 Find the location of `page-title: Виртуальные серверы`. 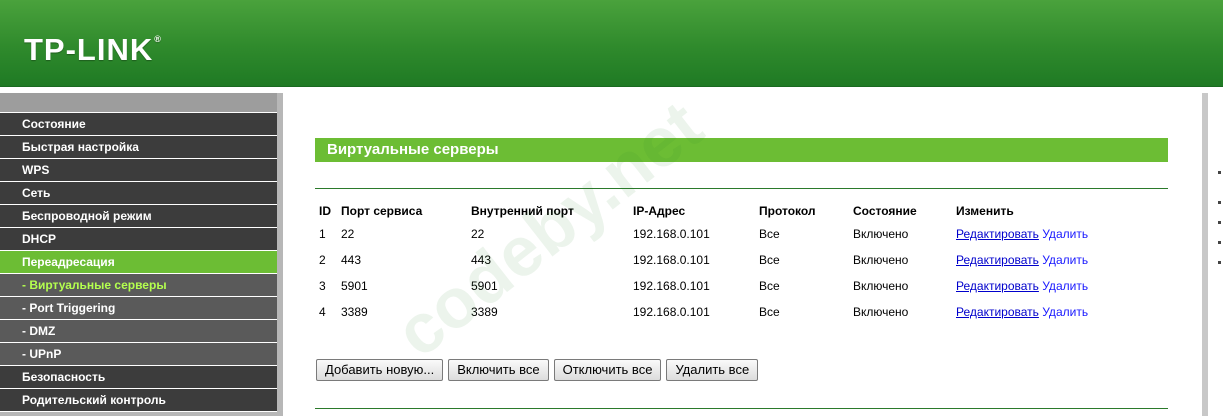

page-title: Виртуальные серверы is located at coordinates (741, 150).